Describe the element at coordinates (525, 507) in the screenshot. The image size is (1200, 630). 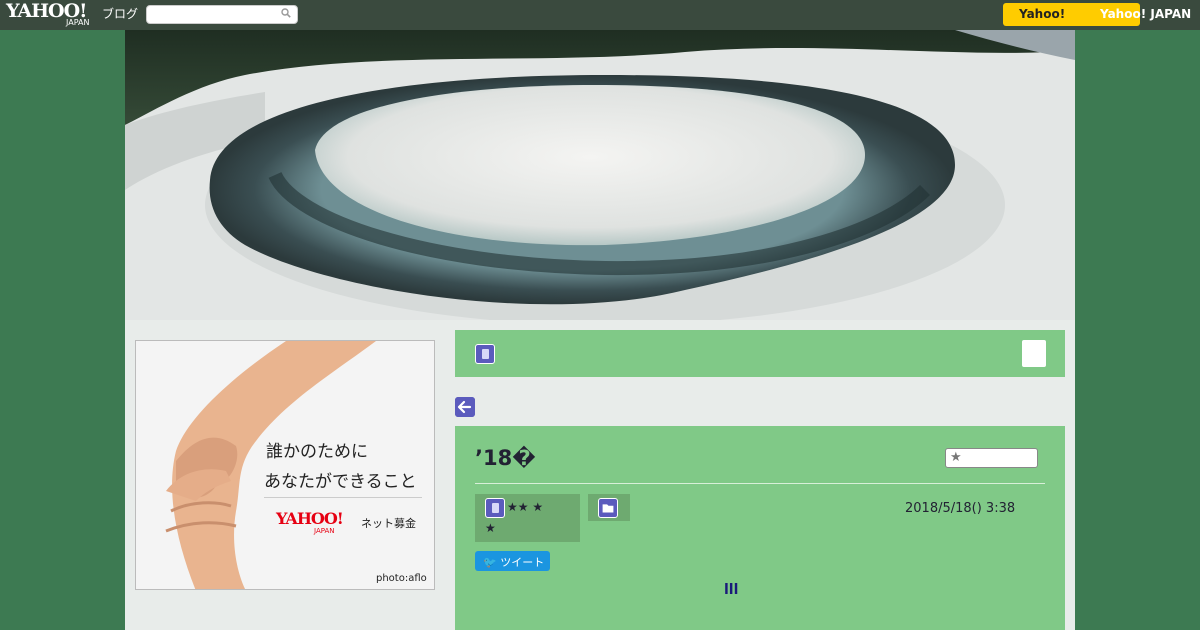
I see `tag-stars: ★★ ★` at that location.